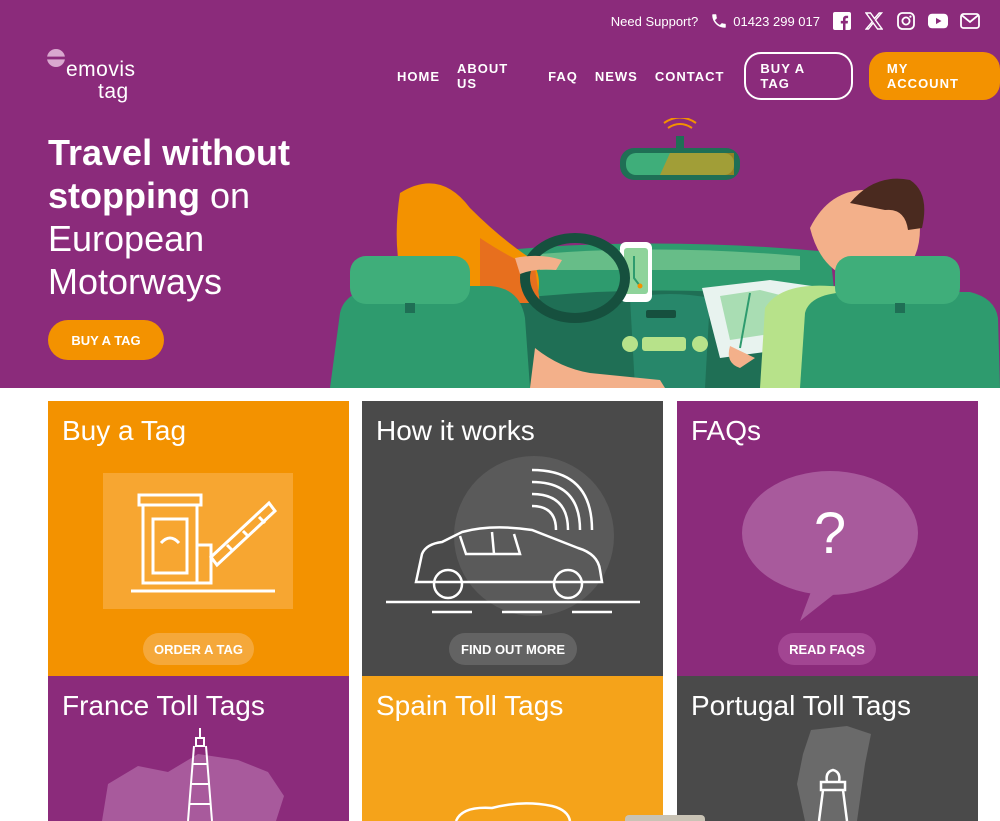 The height and width of the screenshot is (821, 1000). What do you see at coordinates (193, 774) in the screenshot?
I see `france-map-icon` at bounding box center [193, 774].